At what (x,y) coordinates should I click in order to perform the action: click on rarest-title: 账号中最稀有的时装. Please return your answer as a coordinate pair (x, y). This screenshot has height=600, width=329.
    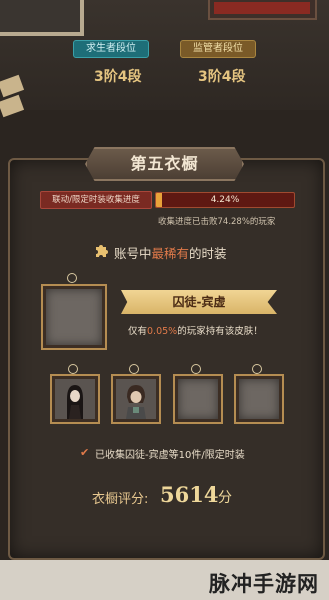
    Looking at the image, I should click on (170, 252).